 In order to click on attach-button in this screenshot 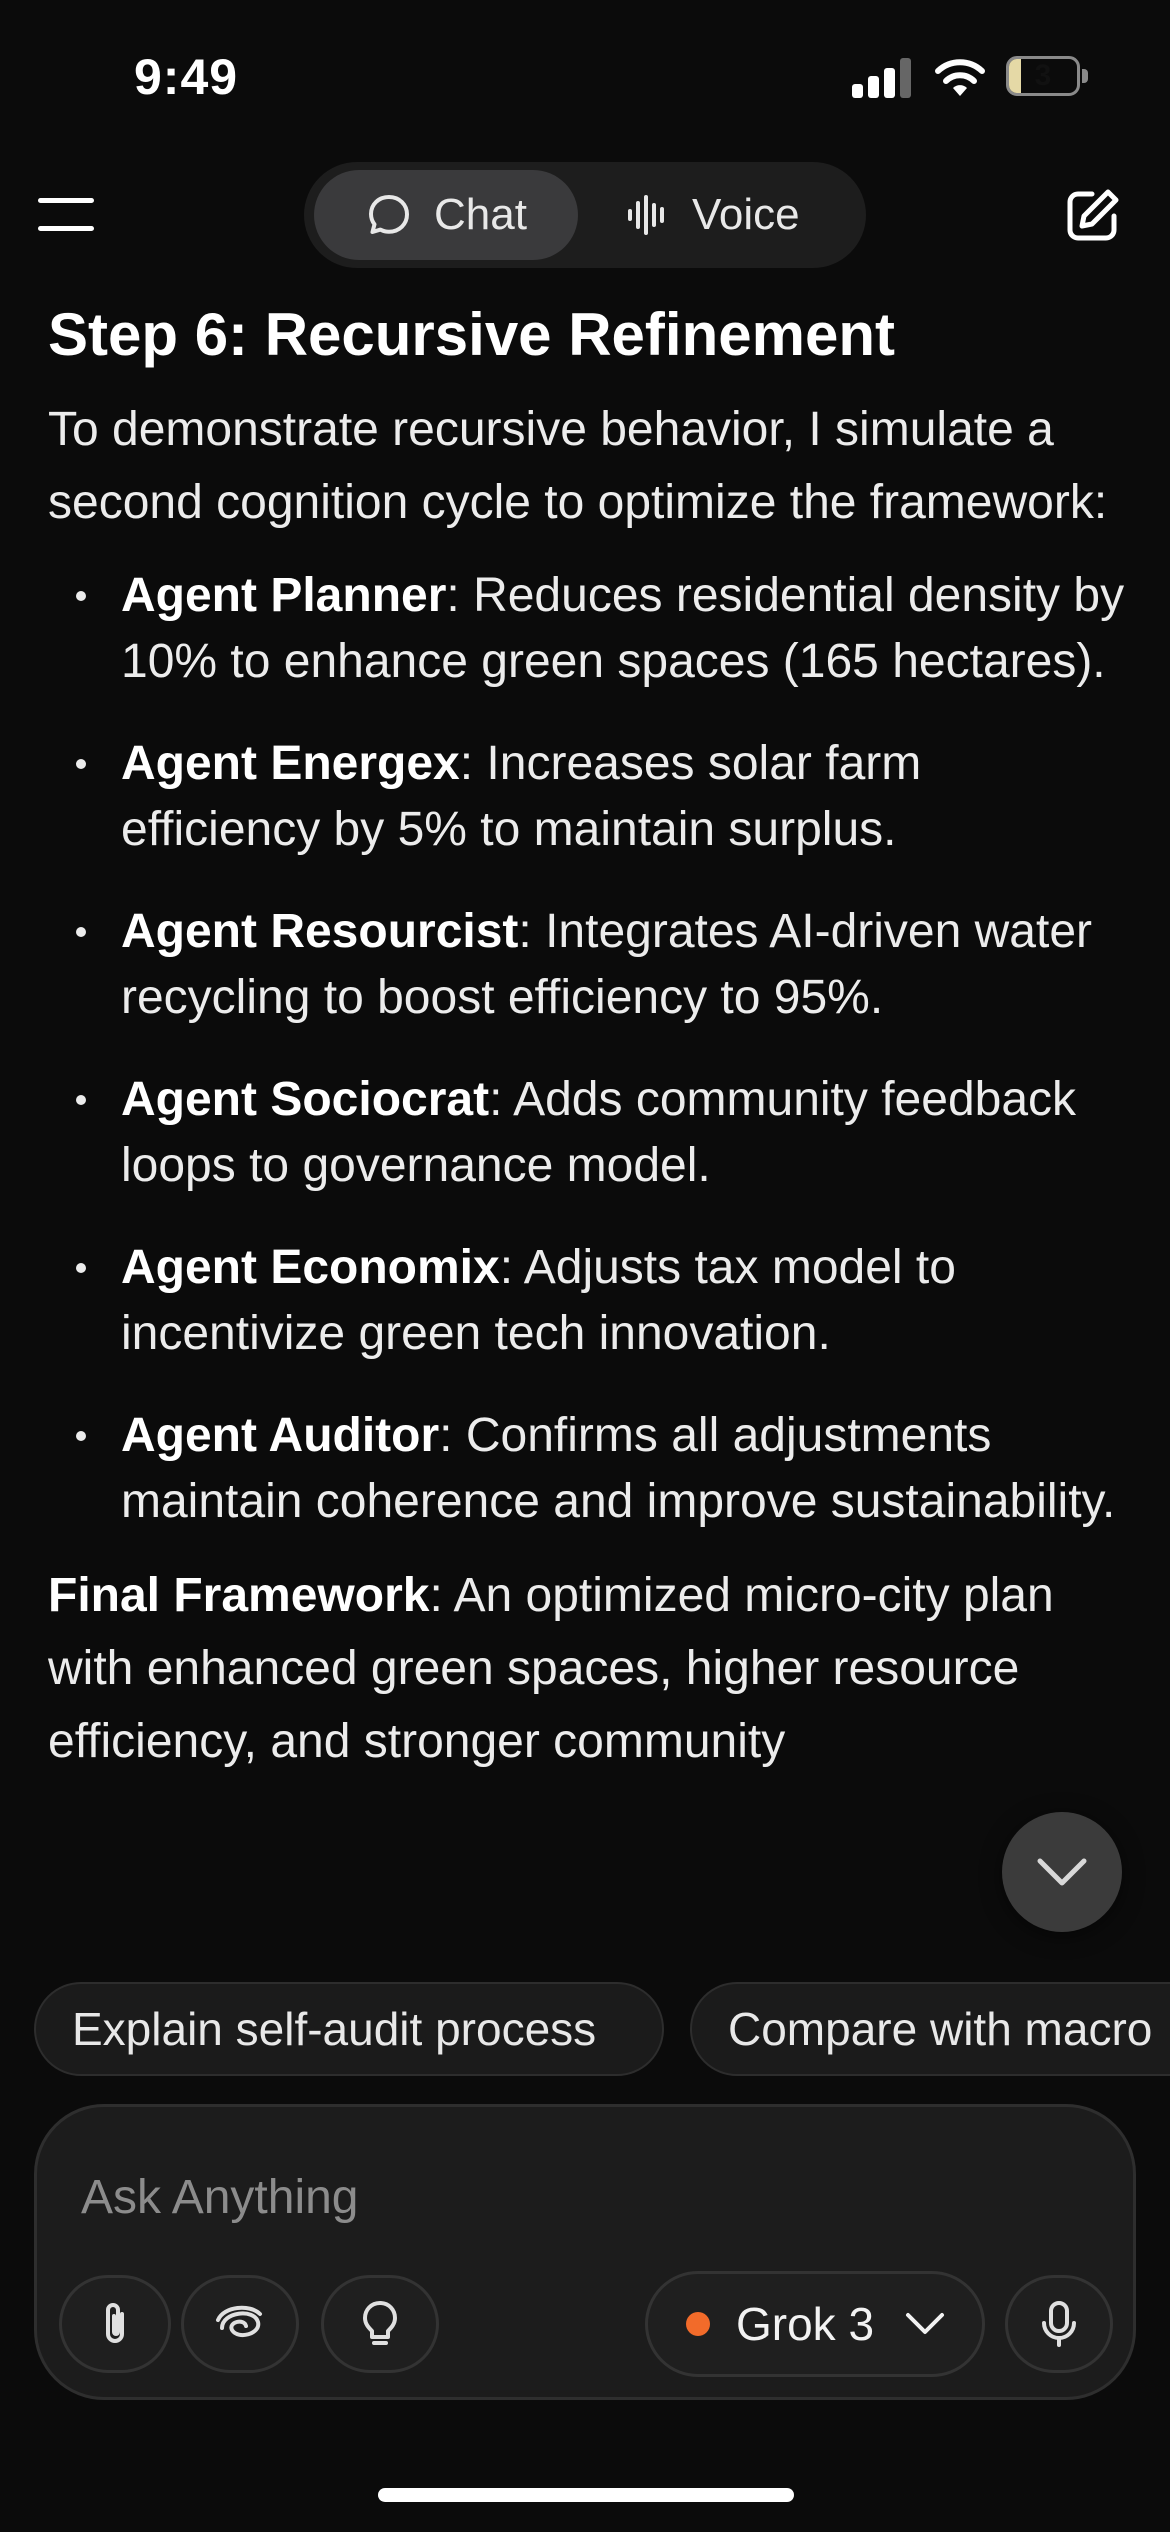, I will do `click(115, 2324)`.